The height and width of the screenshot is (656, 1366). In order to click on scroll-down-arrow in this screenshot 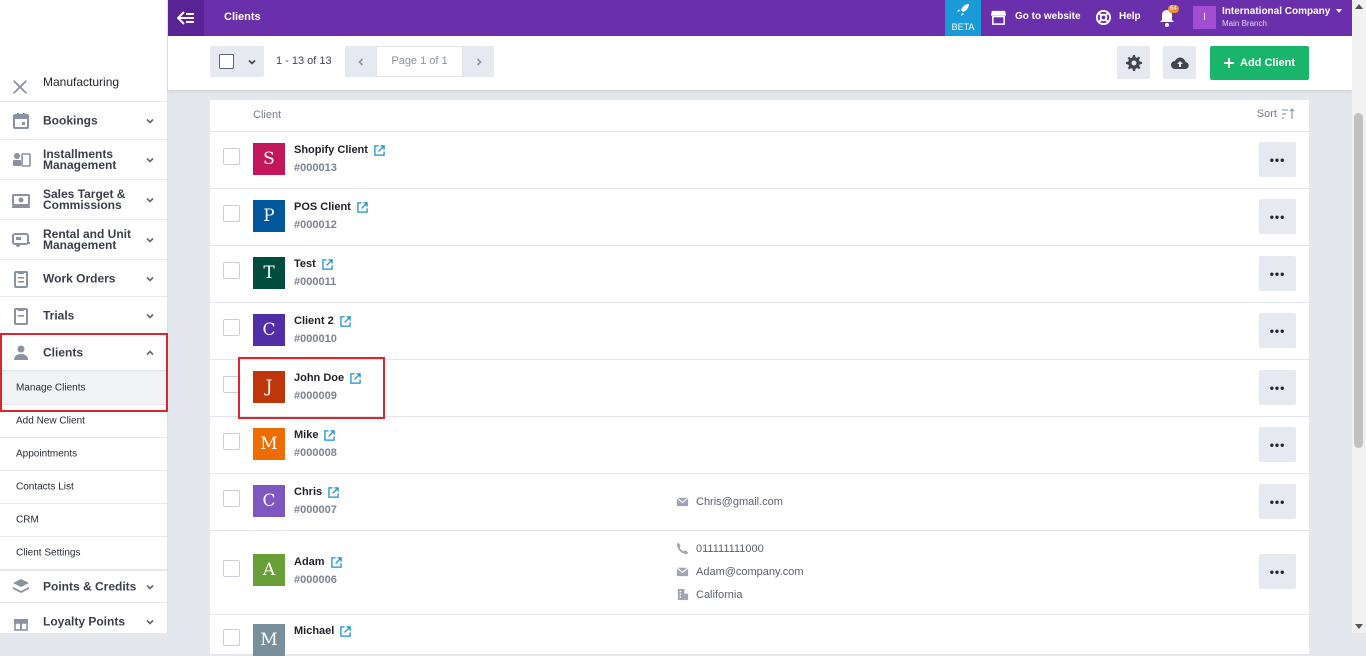, I will do `click(1359, 626)`.